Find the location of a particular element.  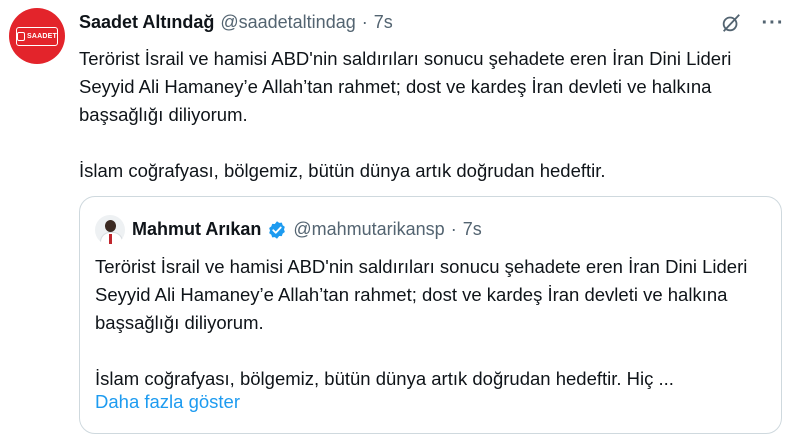

tweet-header: Saadet Altındağ @saadetaltindag · 7s is located at coordinates (236, 22).